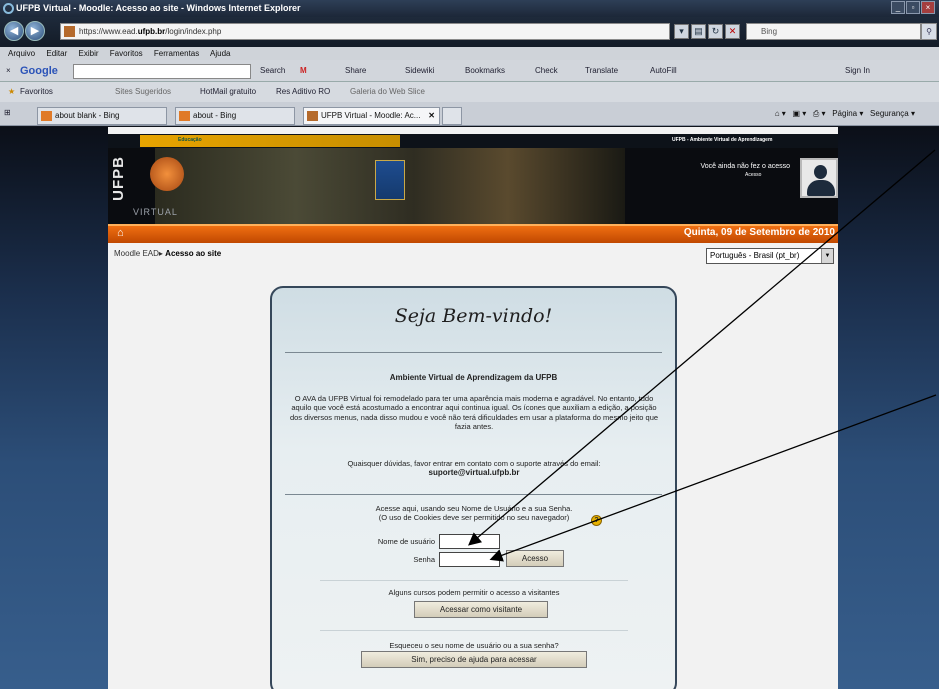 This screenshot has height=689, width=939. What do you see at coordinates (123, 233) in the screenshot?
I see `home-icon: ⌂` at bounding box center [123, 233].